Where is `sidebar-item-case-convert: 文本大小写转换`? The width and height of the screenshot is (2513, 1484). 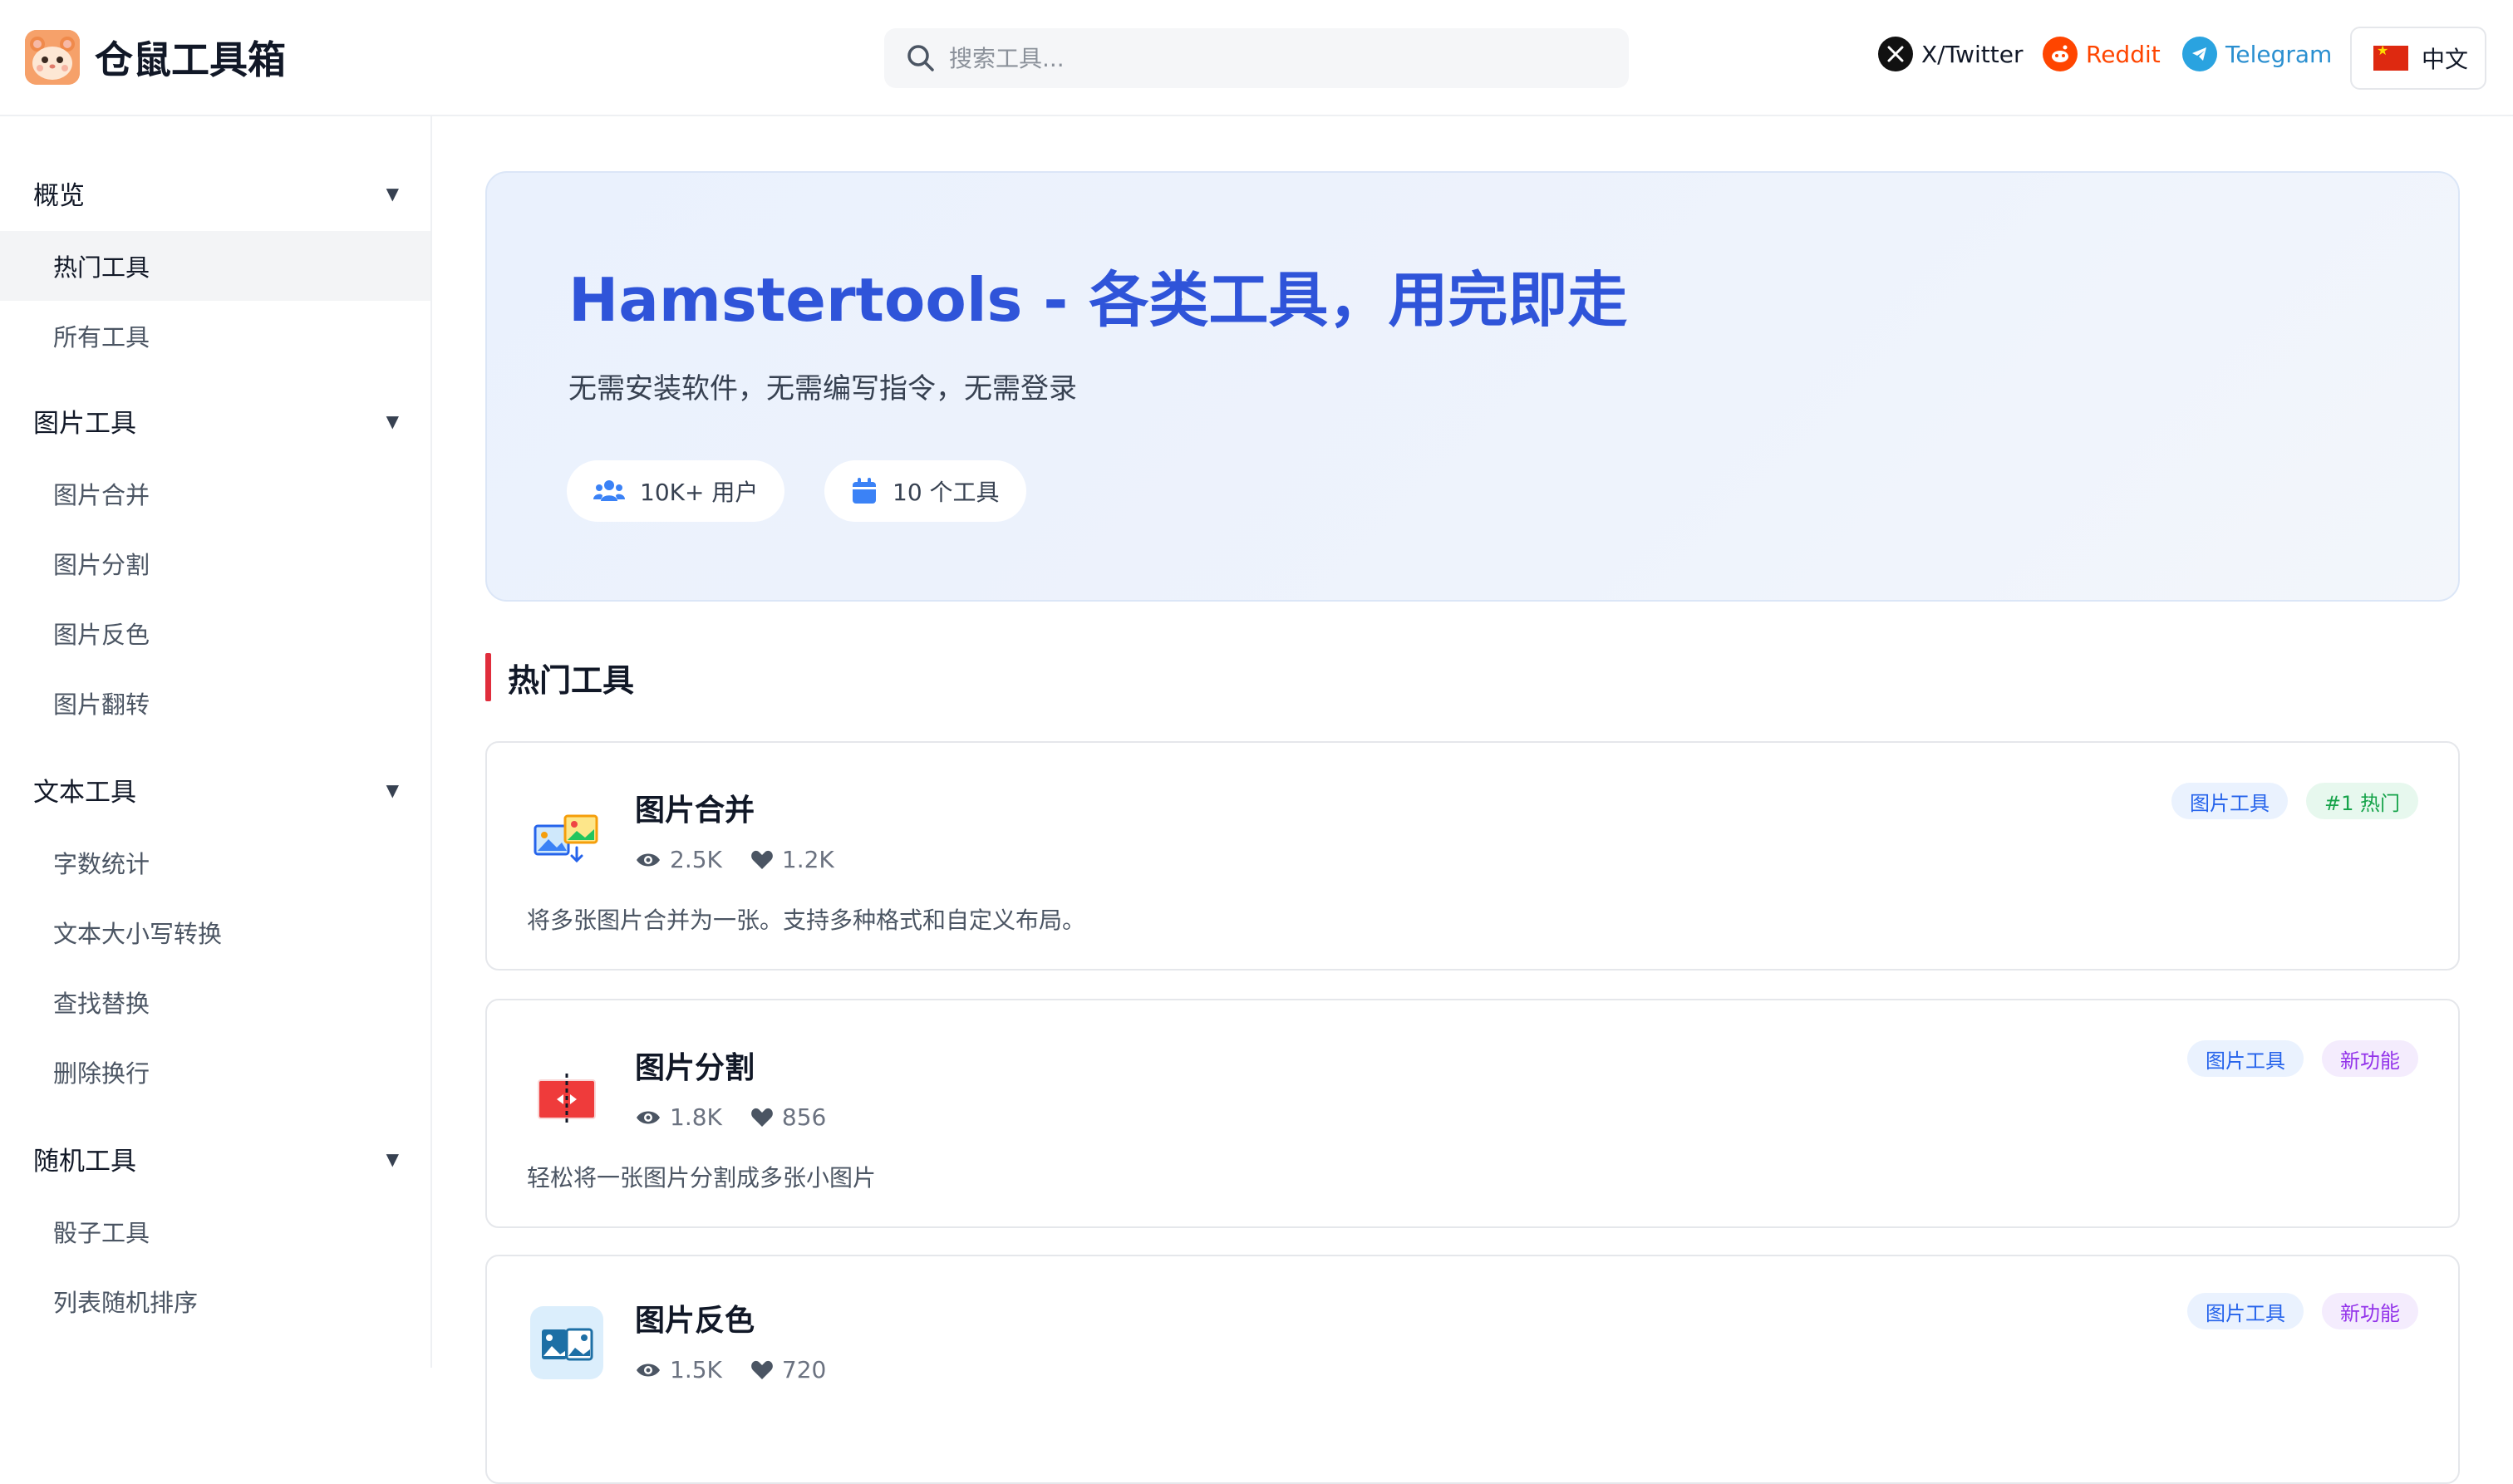 sidebar-item-case-convert: 文本大小写转换 is located at coordinates (215, 932).